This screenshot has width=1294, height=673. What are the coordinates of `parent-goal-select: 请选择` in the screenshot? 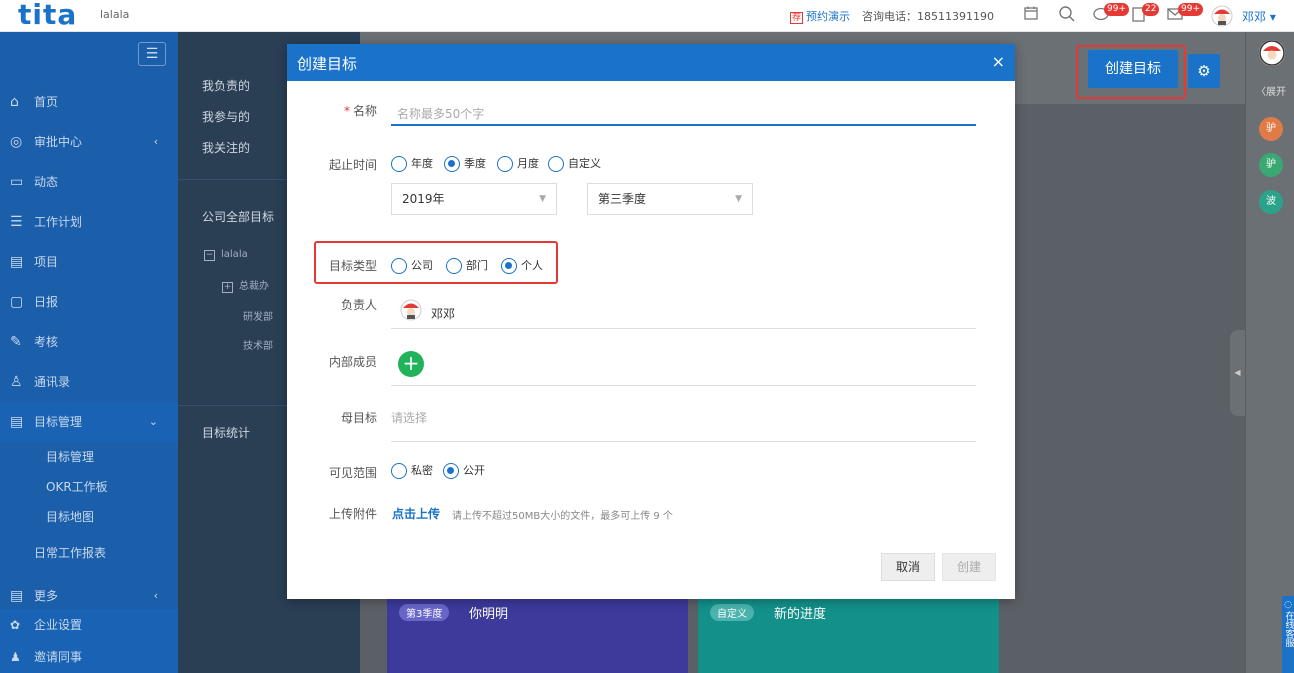 It's located at (683, 426).